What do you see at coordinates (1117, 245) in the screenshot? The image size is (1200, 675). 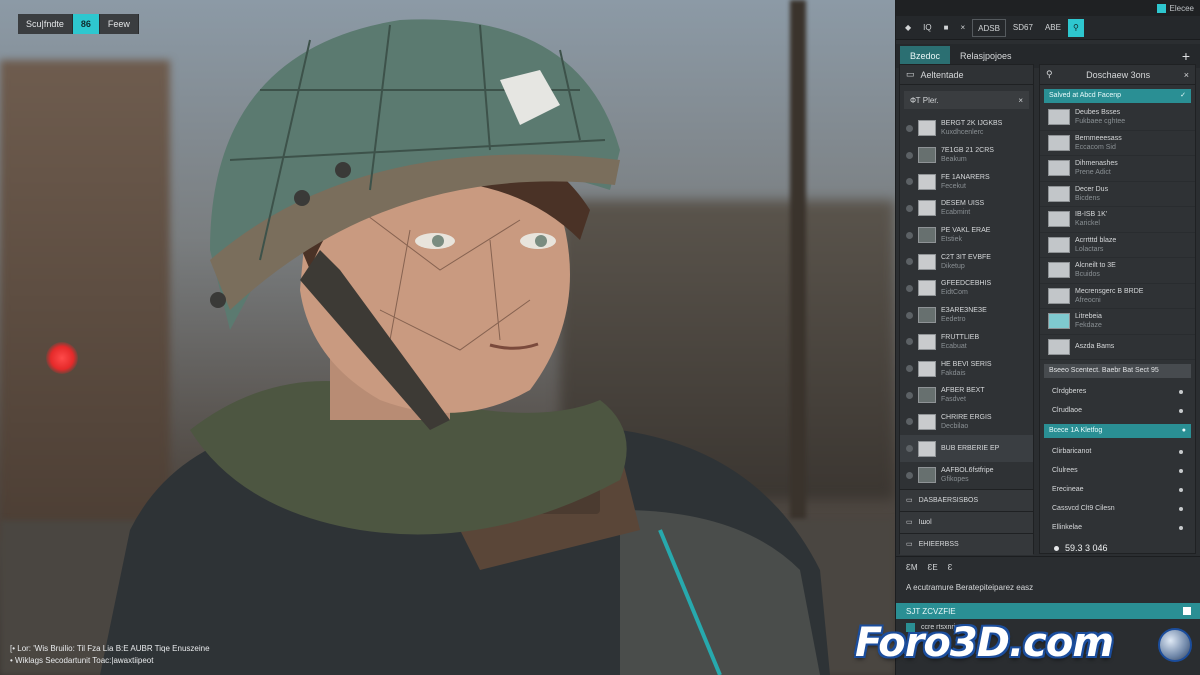 I see `property-item: Acrrtttd blaze Lolactars` at bounding box center [1117, 245].